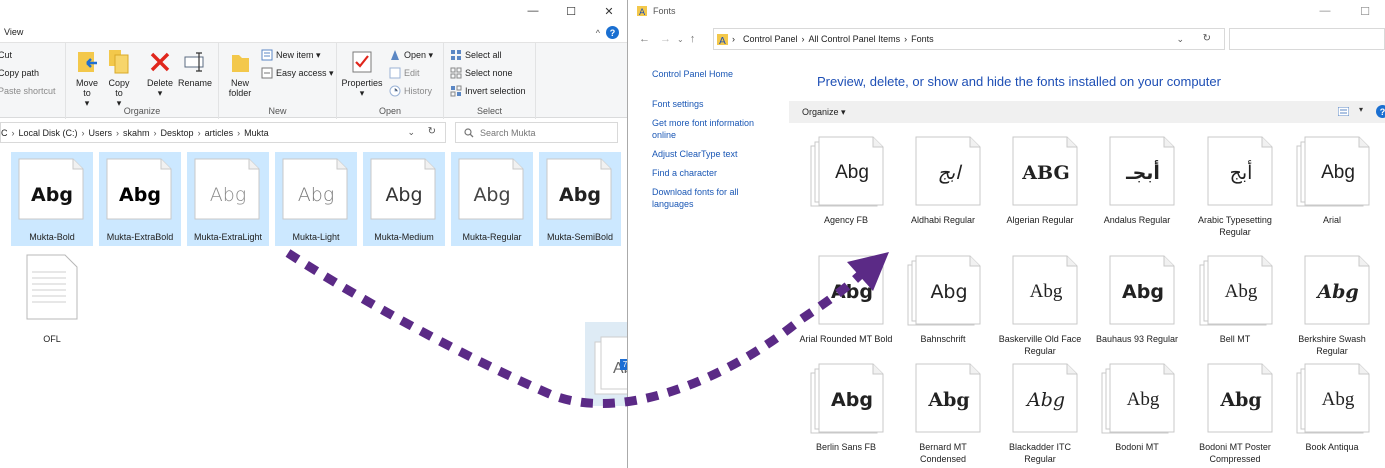 Image resolution: width=1385 pixels, height=468 pixels. I want to click on easy-access-button: Easy access ▾, so click(297, 73).